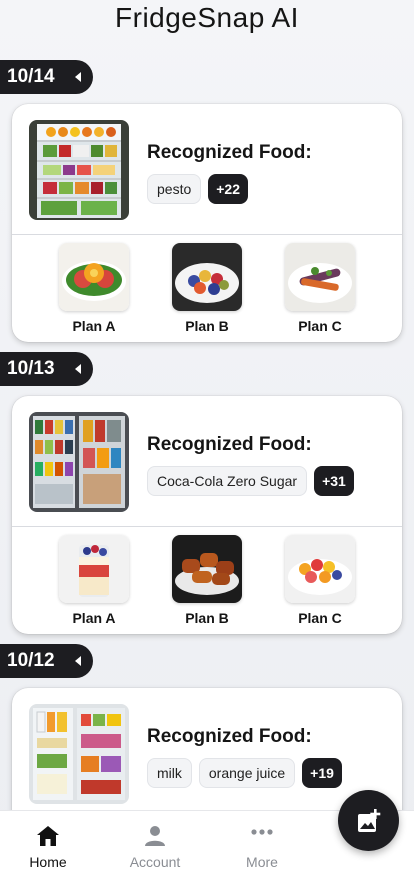  Describe the element at coordinates (169, 773) in the screenshot. I see `food-chip: milk` at that location.